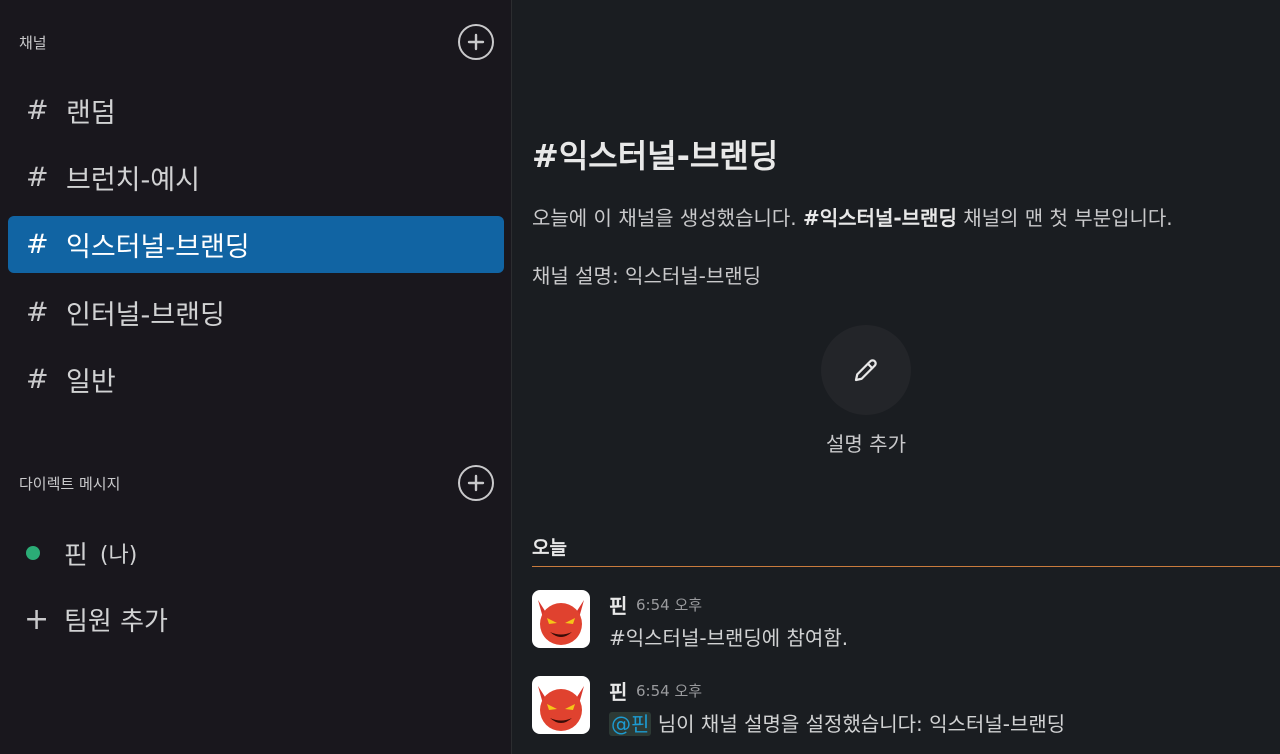 The image size is (1280, 754). Describe the element at coordinates (1068, 218) in the screenshot. I see `intro-suffix: 채널의 맨 첫 부분입니다.` at that location.